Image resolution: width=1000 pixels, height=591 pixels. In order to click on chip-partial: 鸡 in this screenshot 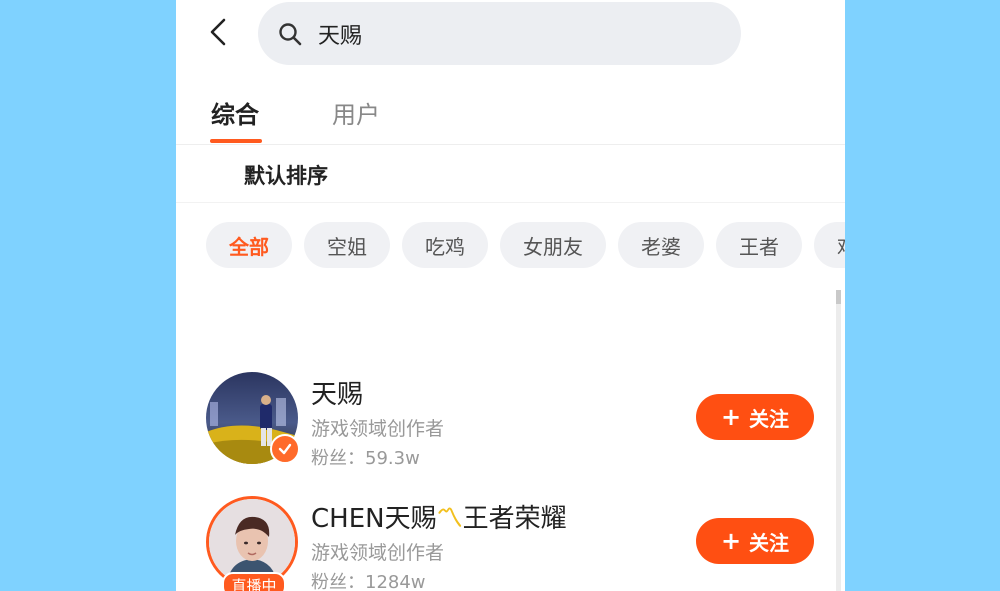, I will do `click(829, 245)`.